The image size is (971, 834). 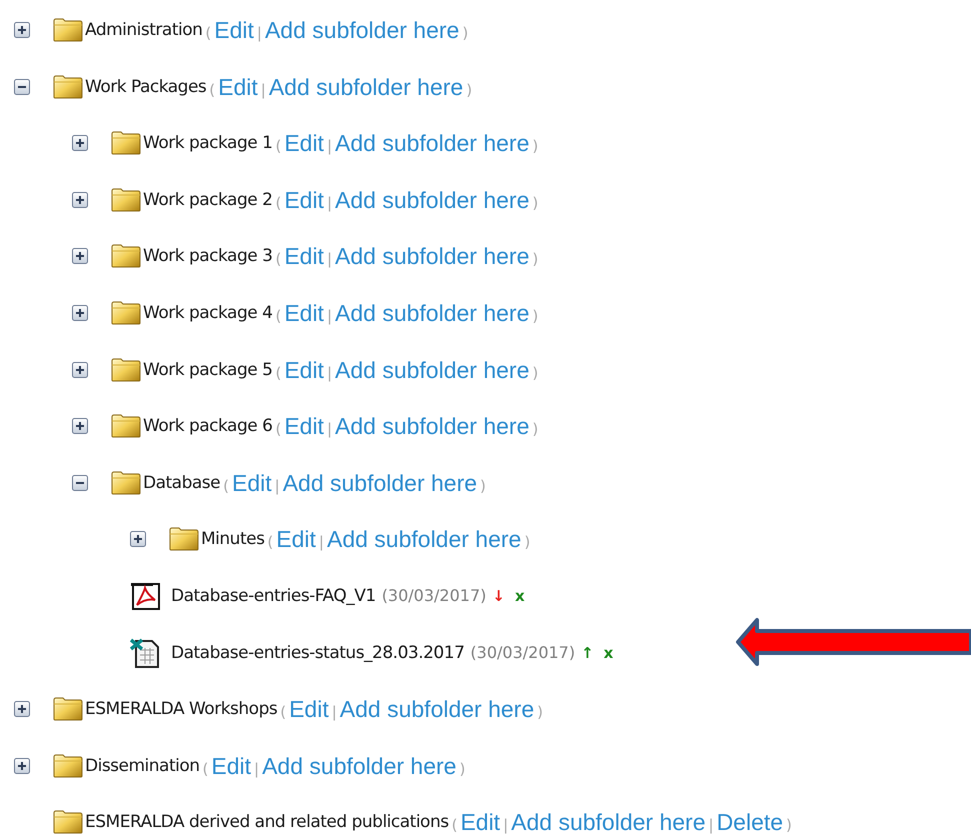 I want to click on folder-name: Administration, so click(x=143, y=30).